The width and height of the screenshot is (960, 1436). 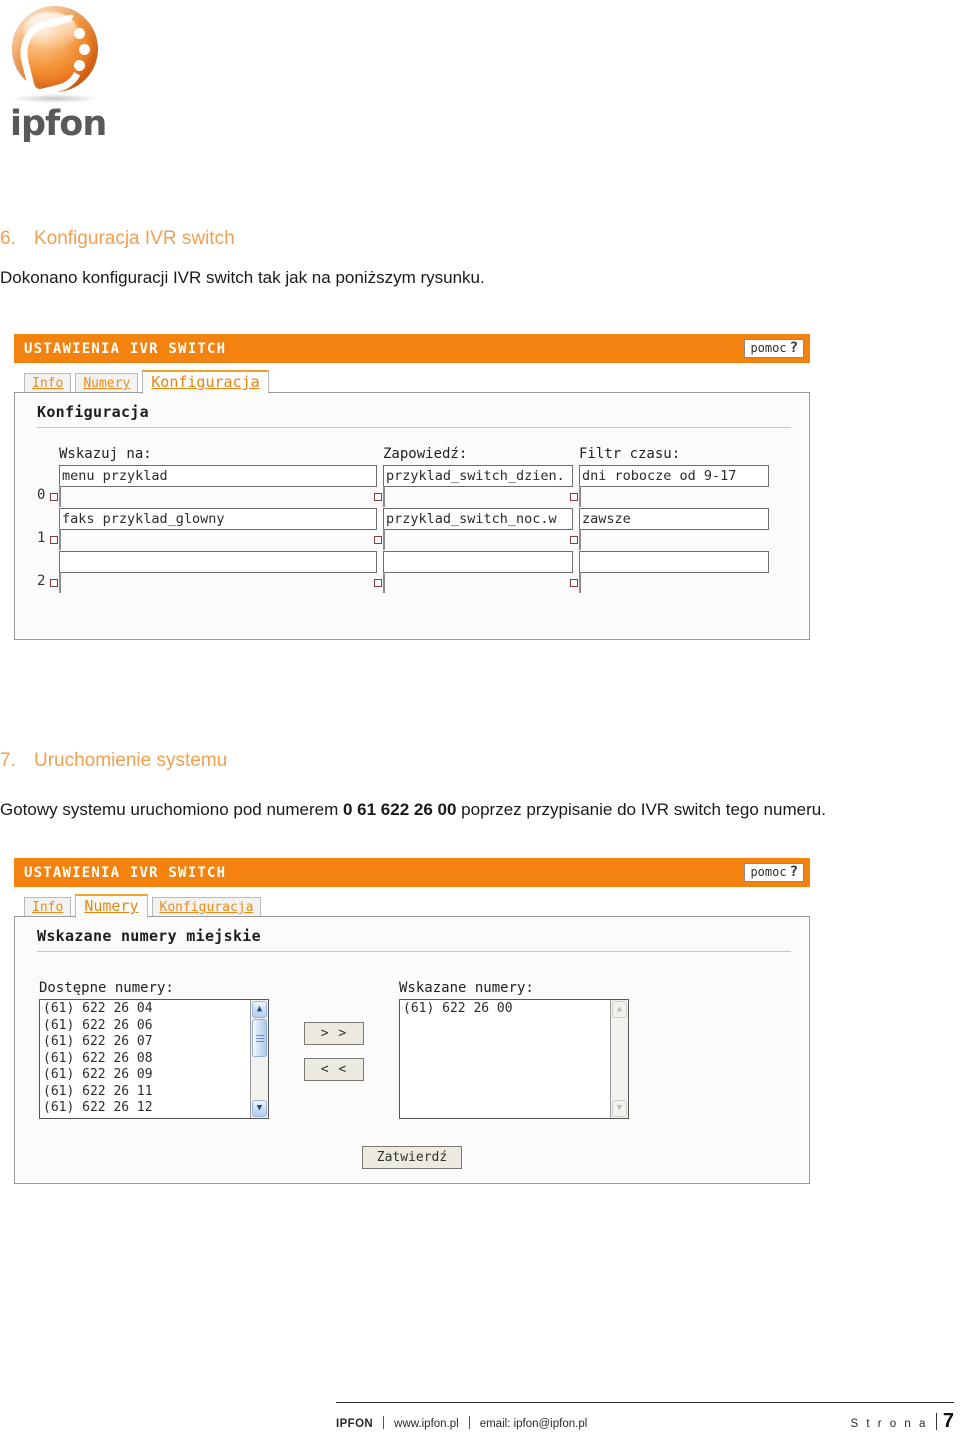 What do you see at coordinates (131, 760) in the screenshot?
I see `section-7-title: Uruchomienie systemu` at bounding box center [131, 760].